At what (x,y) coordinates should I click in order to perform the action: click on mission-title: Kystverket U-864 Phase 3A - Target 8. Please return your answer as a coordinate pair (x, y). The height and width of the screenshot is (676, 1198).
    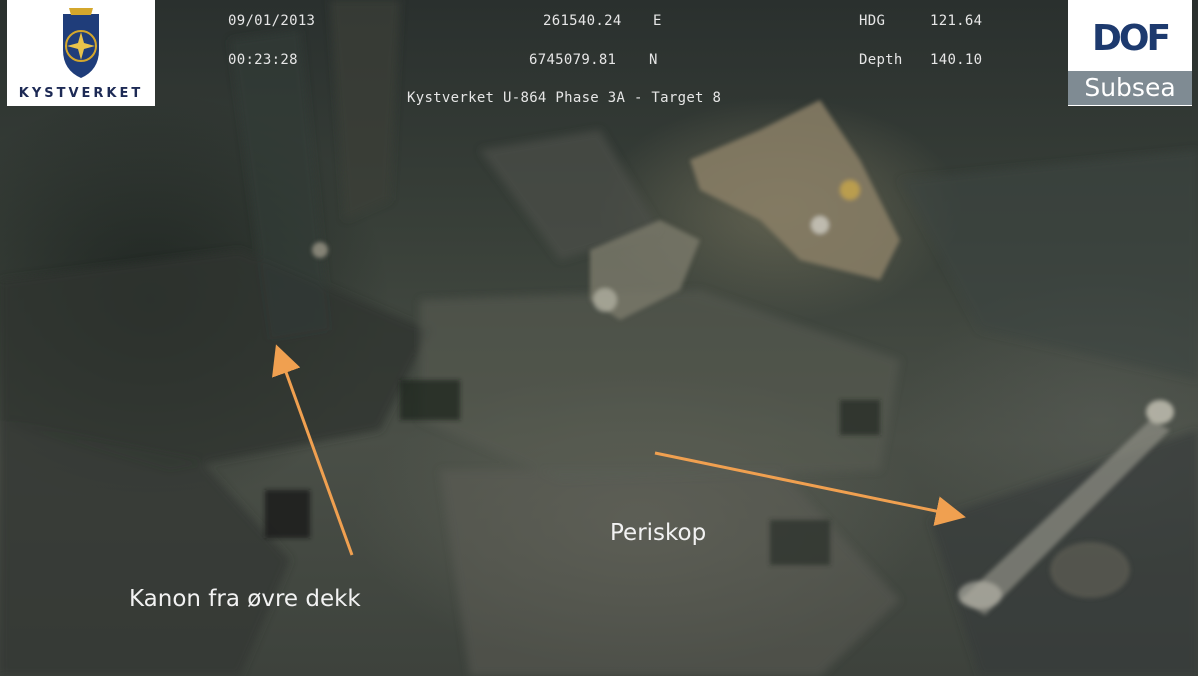
    Looking at the image, I should click on (564, 98).